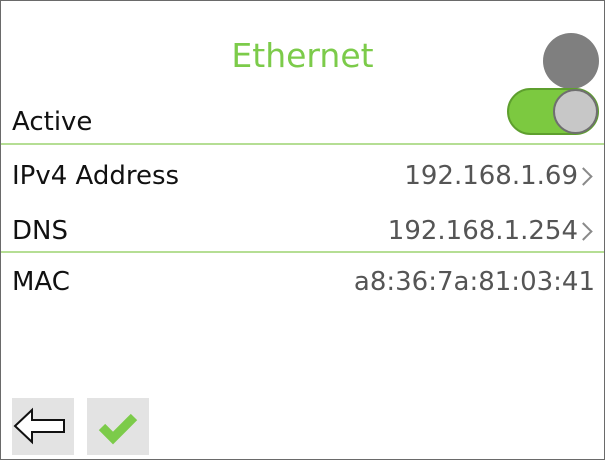 Image resolution: width=605 pixels, height=460 pixels. What do you see at coordinates (302, 144) in the screenshot?
I see `divider-active` at bounding box center [302, 144].